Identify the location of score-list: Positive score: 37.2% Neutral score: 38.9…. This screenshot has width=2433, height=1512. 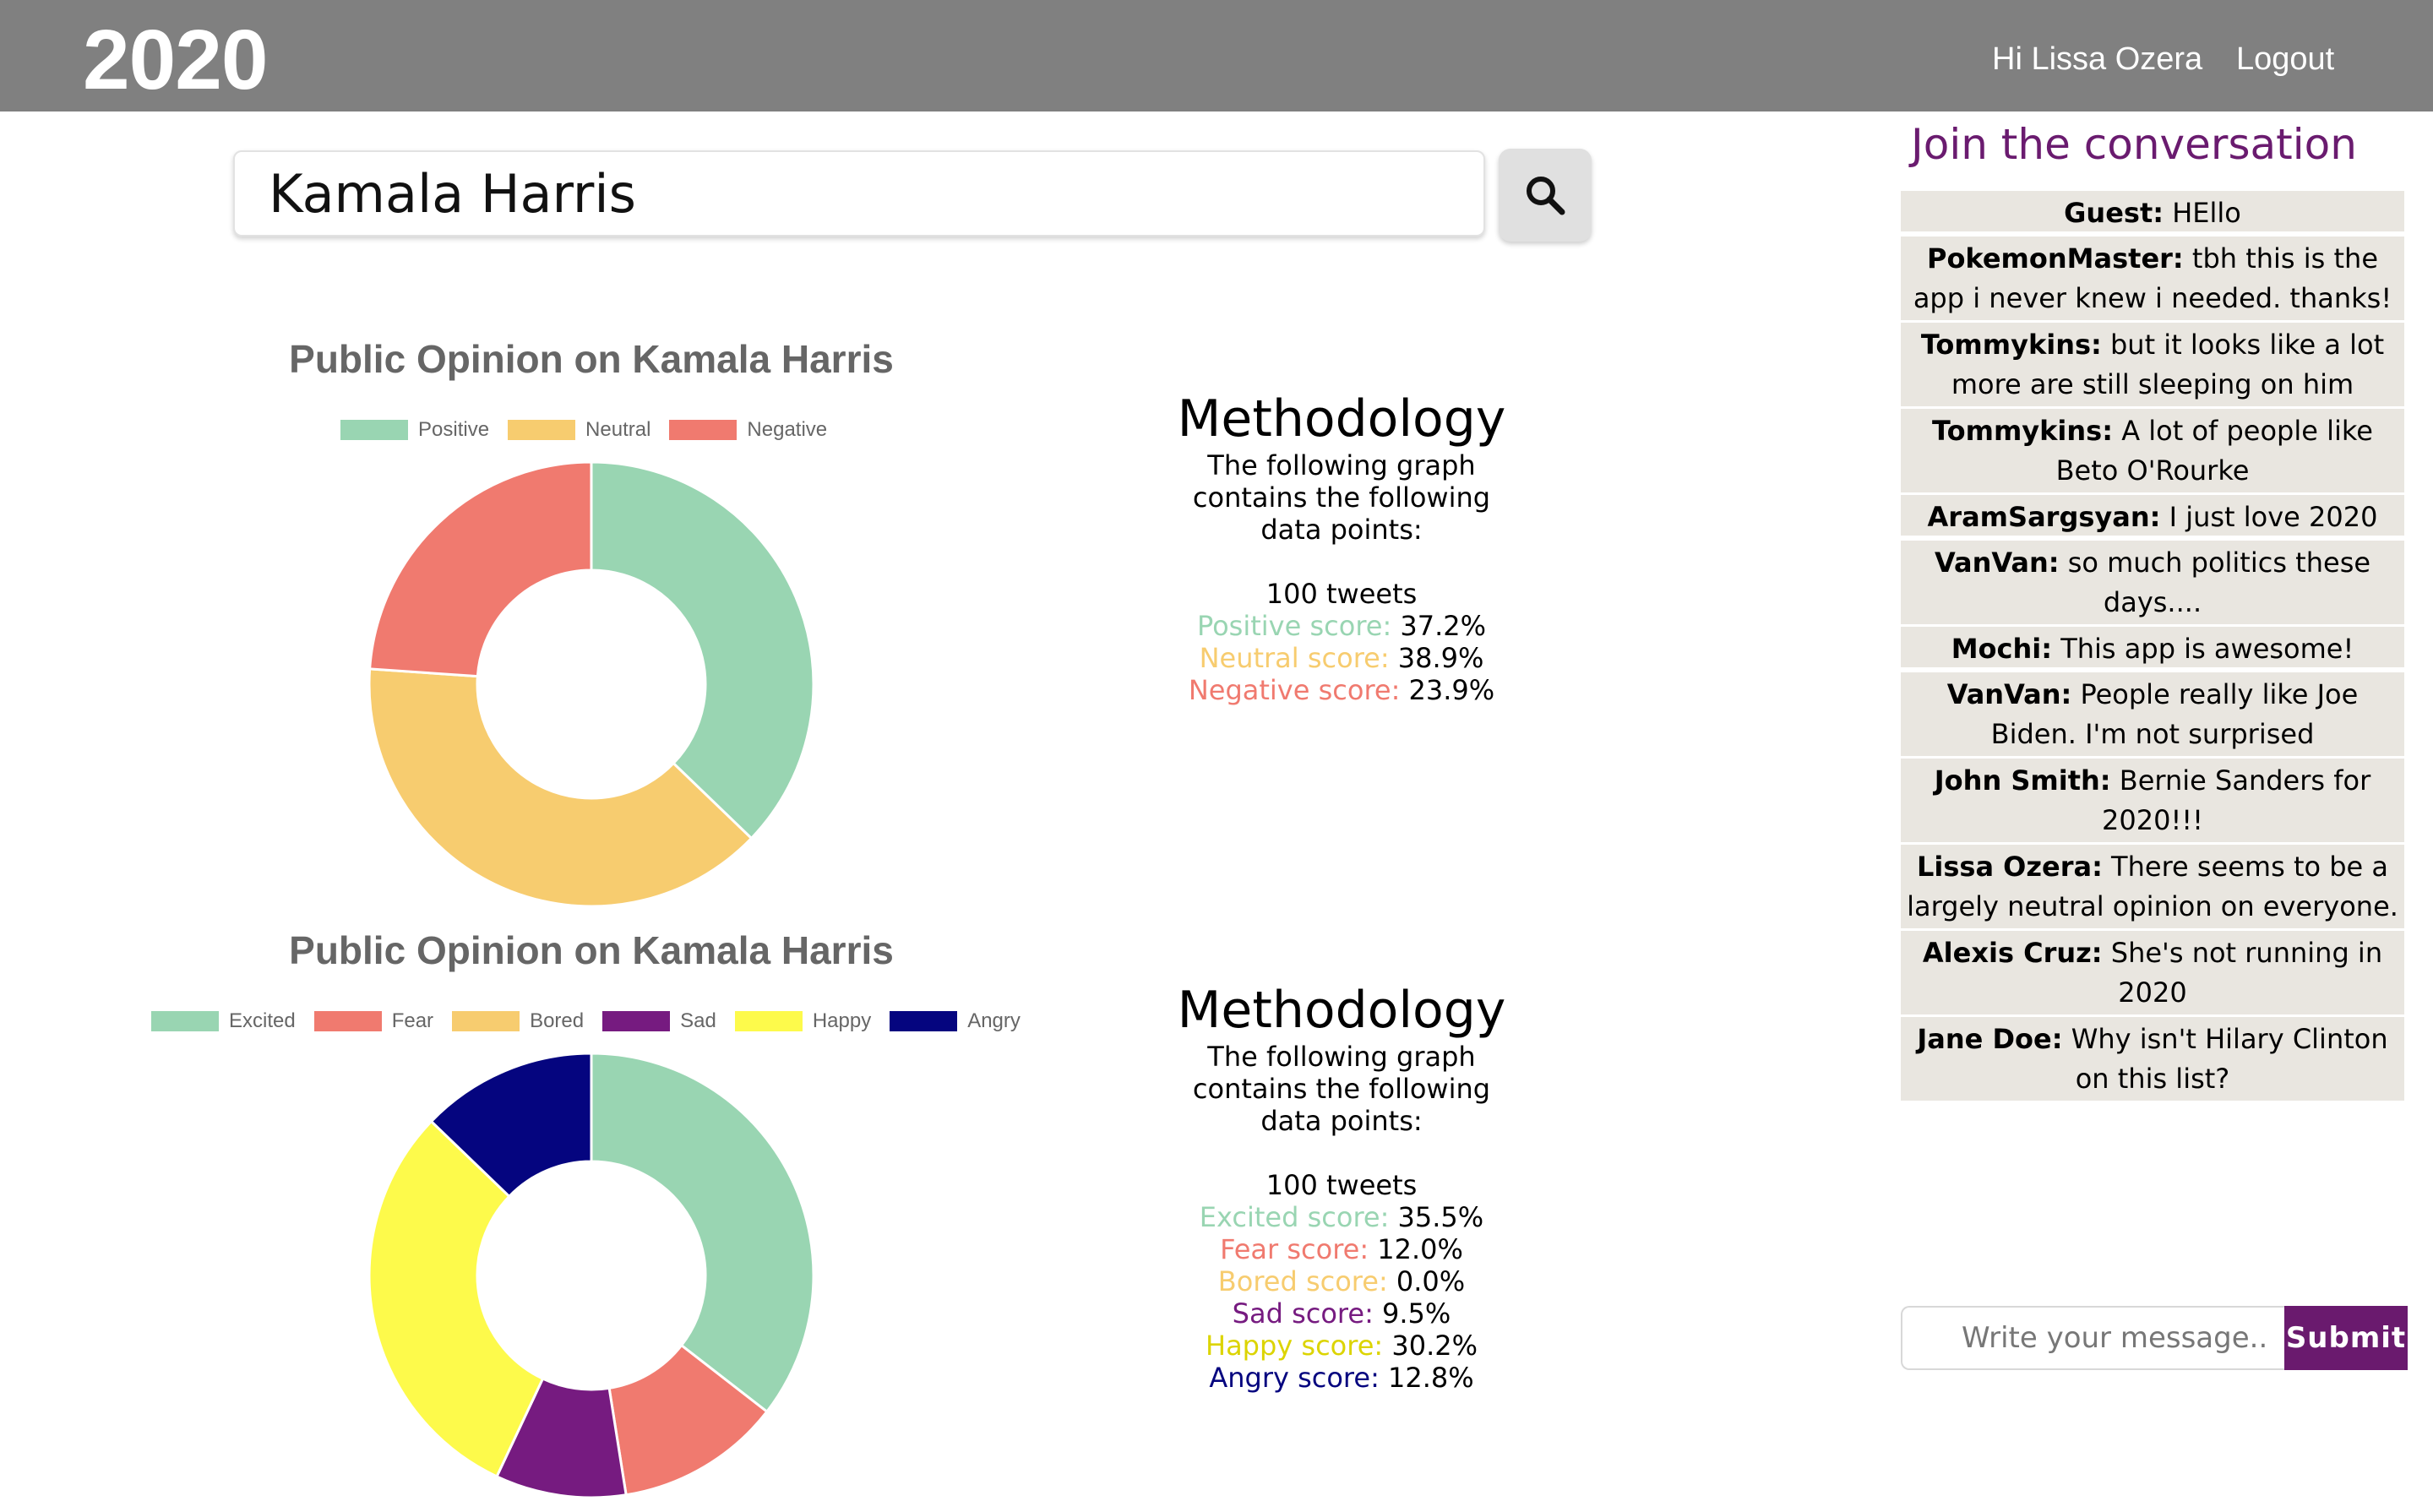
(1341, 658).